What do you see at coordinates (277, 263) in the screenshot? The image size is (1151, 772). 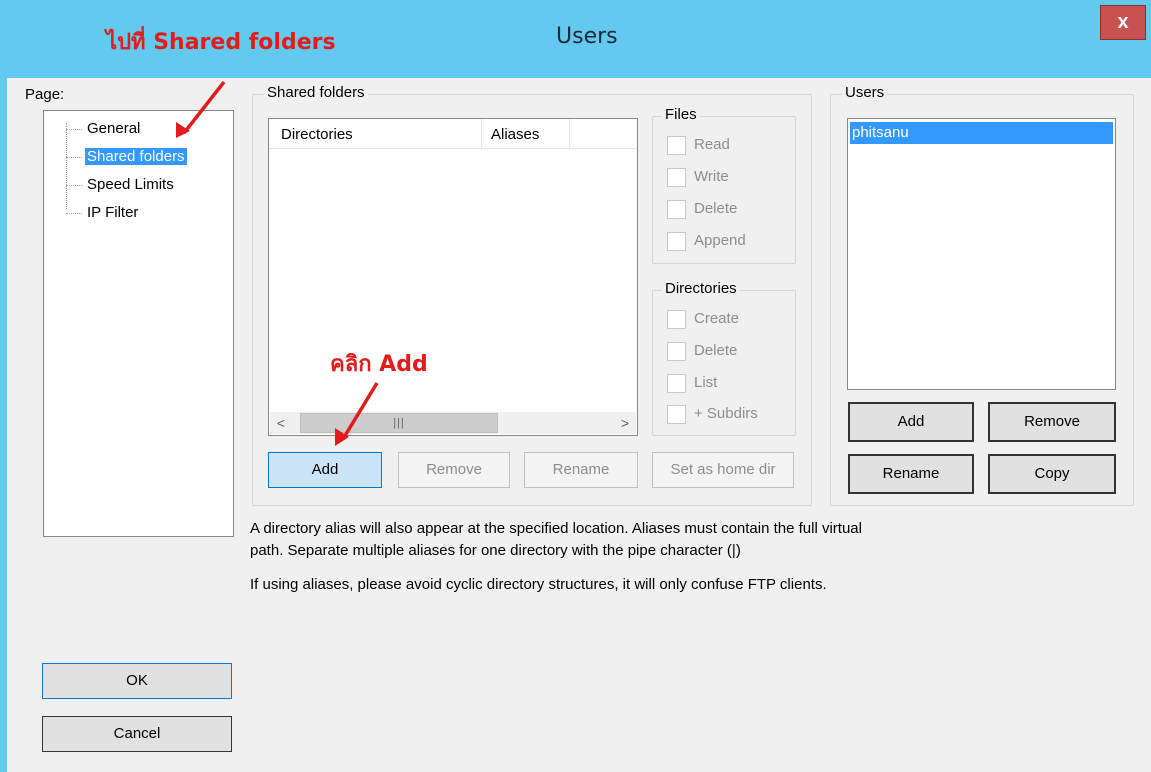 I see `annotation-arrows` at bounding box center [277, 263].